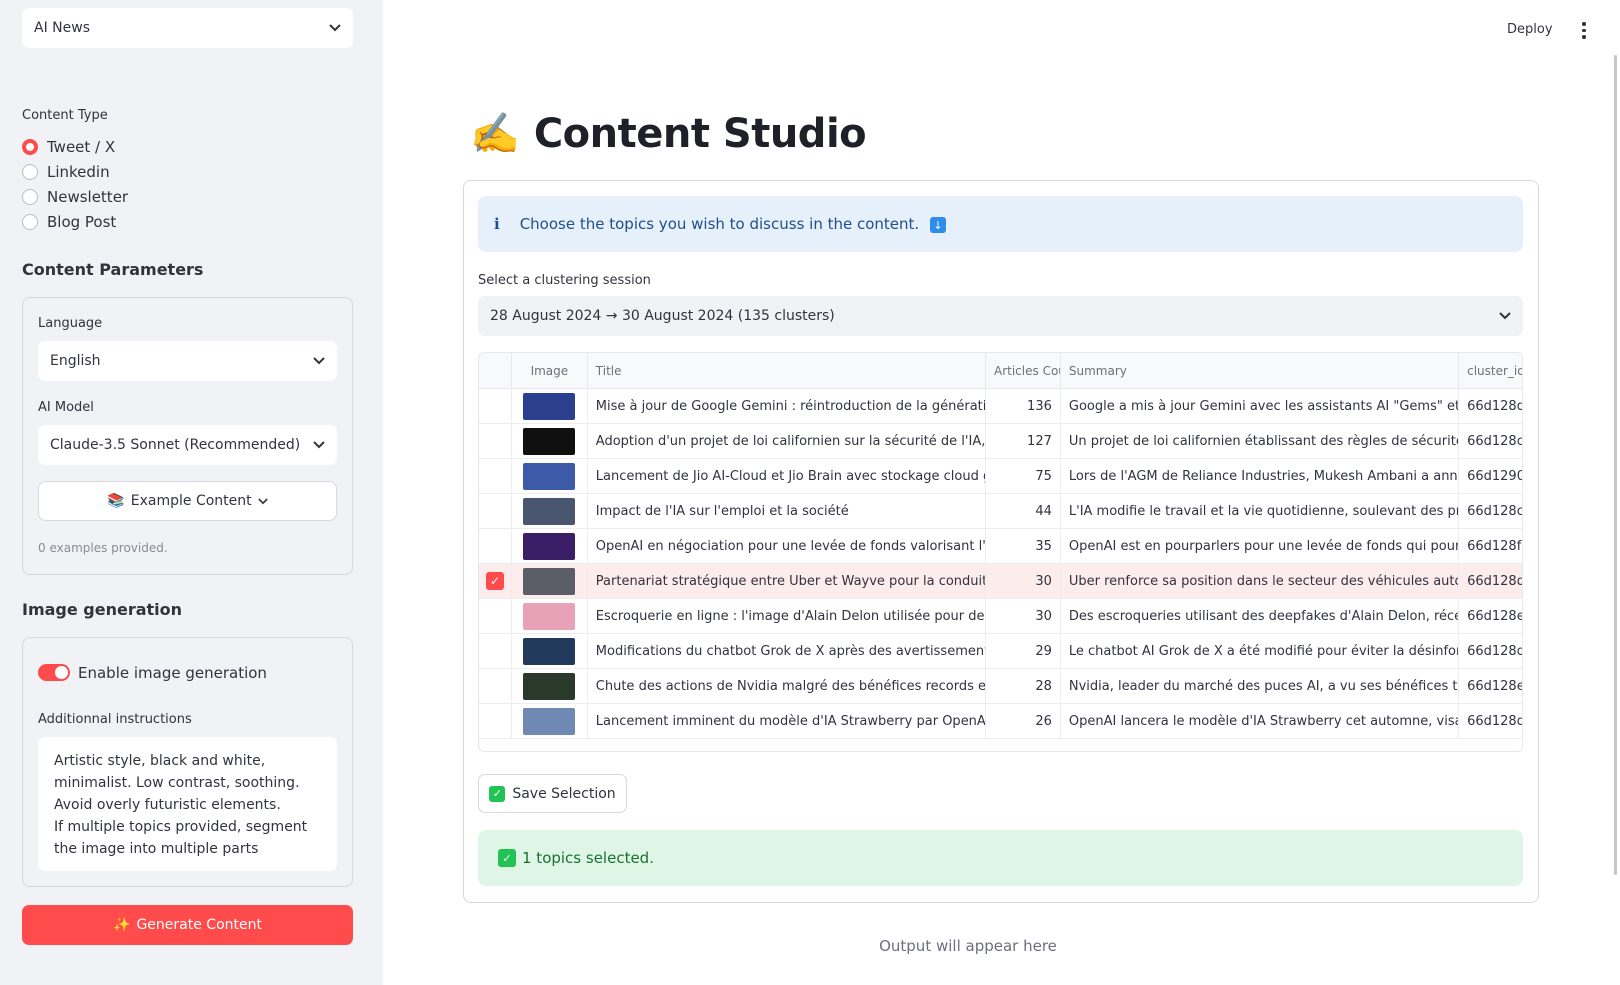  Describe the element at coordinates (187, 925) in the screenshot. I see `generate-content-button: ✨ Generate Content` at that location.